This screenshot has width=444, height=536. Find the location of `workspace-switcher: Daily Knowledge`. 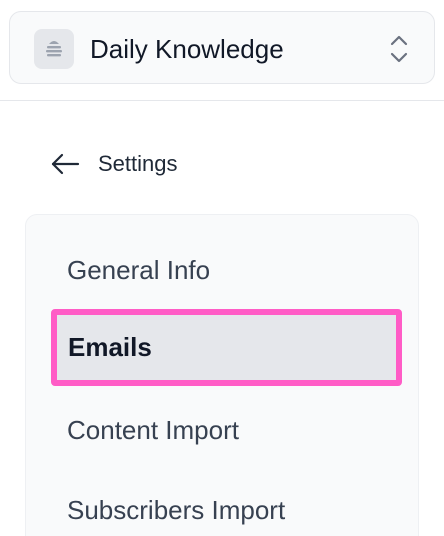

workspace-switcher: Daily Knowledge is located at coordinates (222, 47).